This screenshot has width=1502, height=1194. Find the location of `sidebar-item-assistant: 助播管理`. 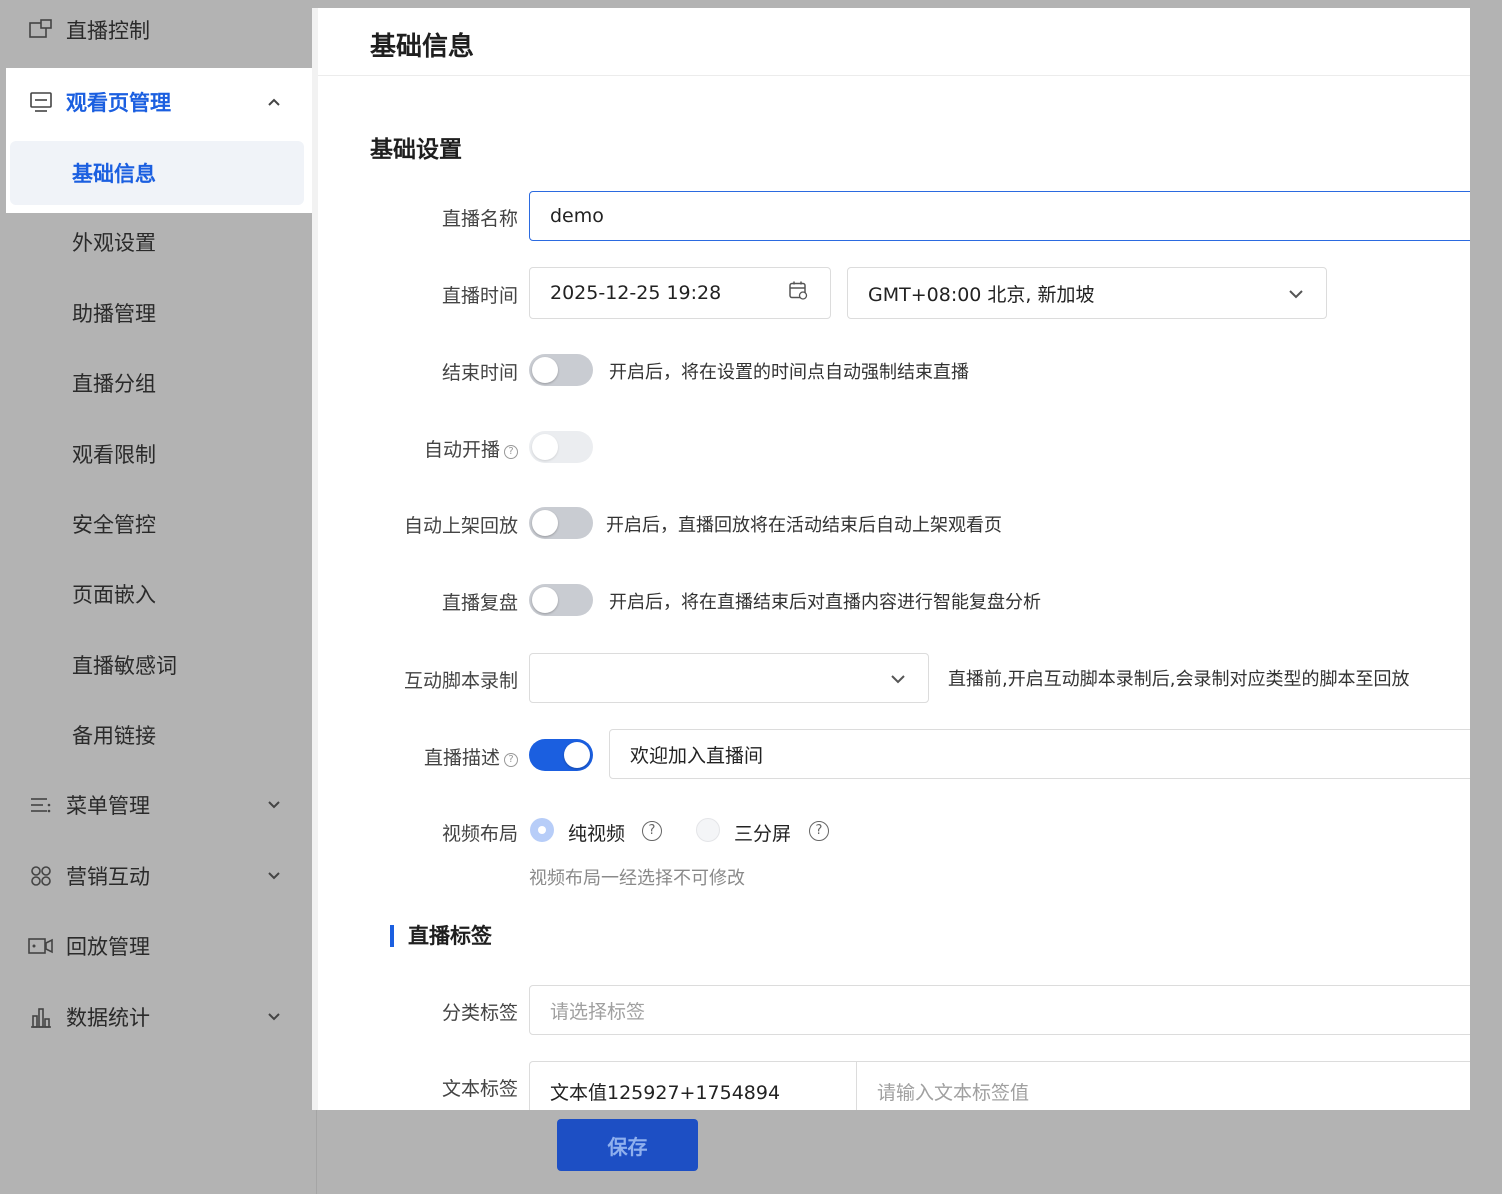

sidebar-item-assistant: 助播管理 is located at coordinates (156, 313).